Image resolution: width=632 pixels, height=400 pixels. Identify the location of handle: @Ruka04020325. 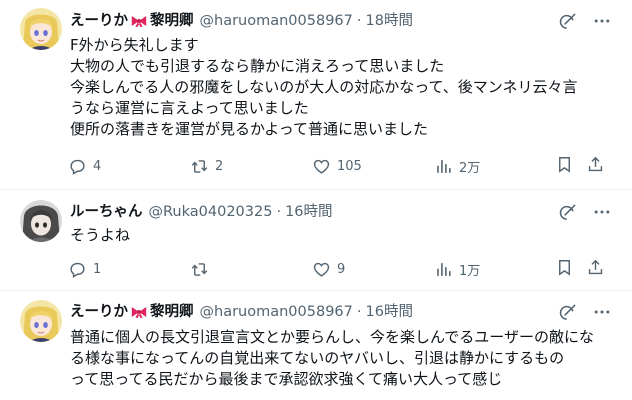
(211, 212).